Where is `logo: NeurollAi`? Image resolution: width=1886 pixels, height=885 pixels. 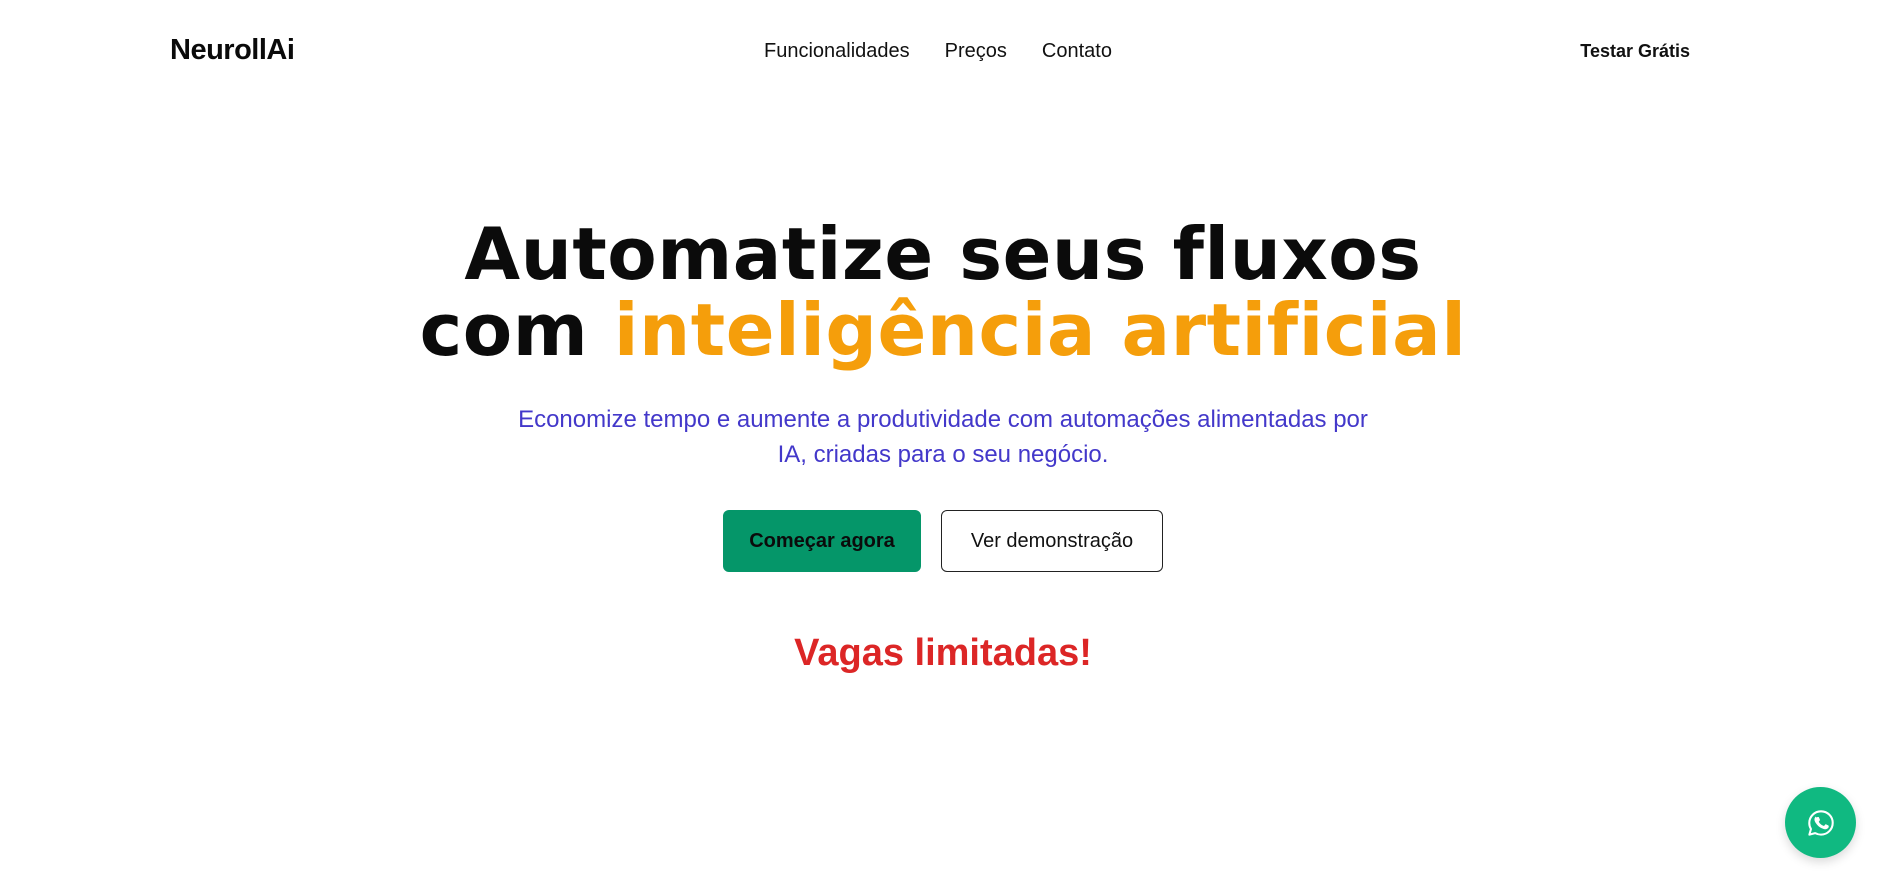 logo: NeurollAi is located at coordinates (232, 50).